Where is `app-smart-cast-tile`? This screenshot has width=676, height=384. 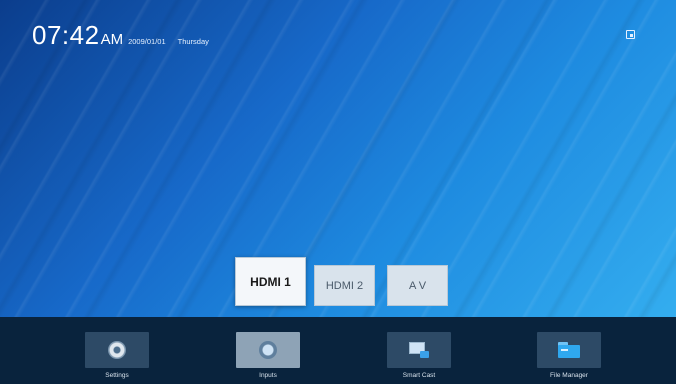
app-smart-cast-tile is located at coordinates (419, 350).